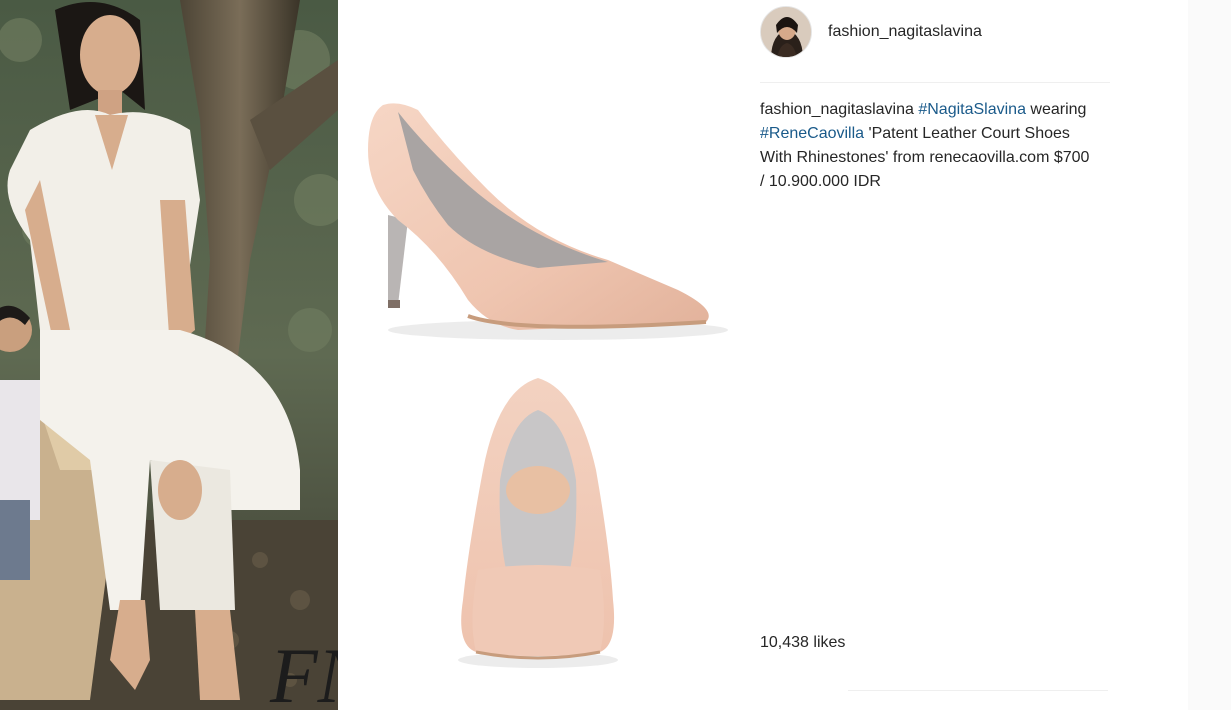  I want to click on profile-avatar-icon, so click(786, 32).